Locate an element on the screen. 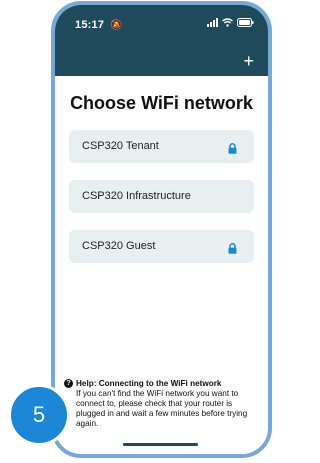 The width and height of the screenshot is (320, 463). cellular-signal-icon is located at coordinates (212, 22).